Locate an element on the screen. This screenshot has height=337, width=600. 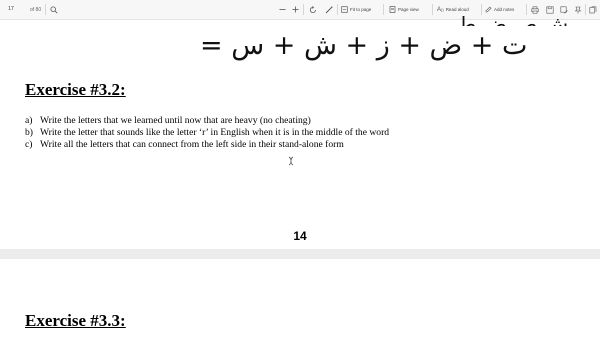
page-number-input: 17 is located at coordinates (11, 9).